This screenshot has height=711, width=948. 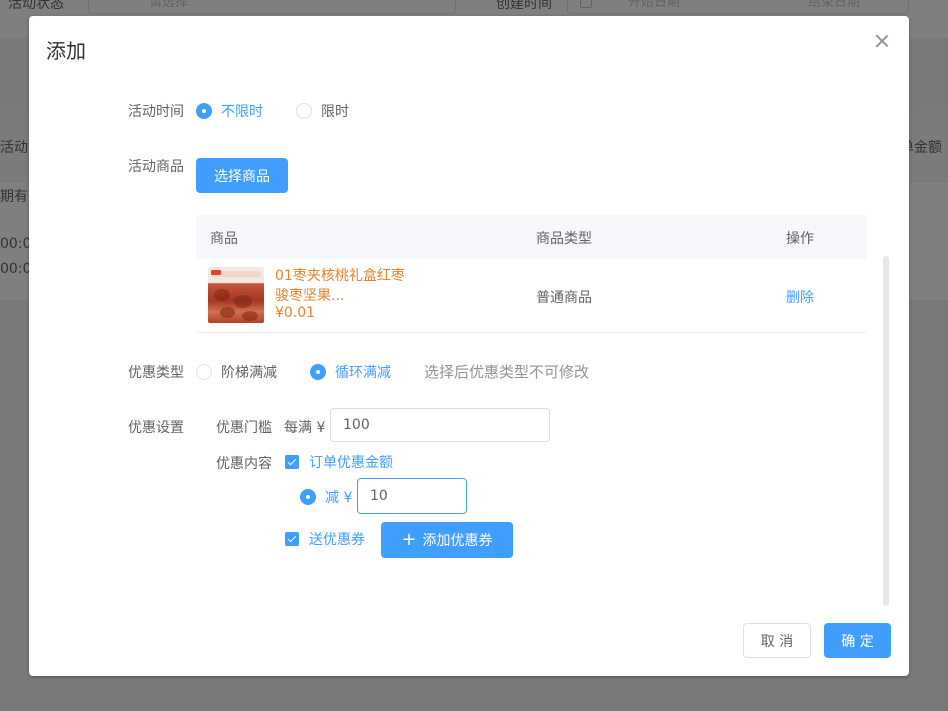 I want to click on col-action: 操作, so click(x=800, y=239).